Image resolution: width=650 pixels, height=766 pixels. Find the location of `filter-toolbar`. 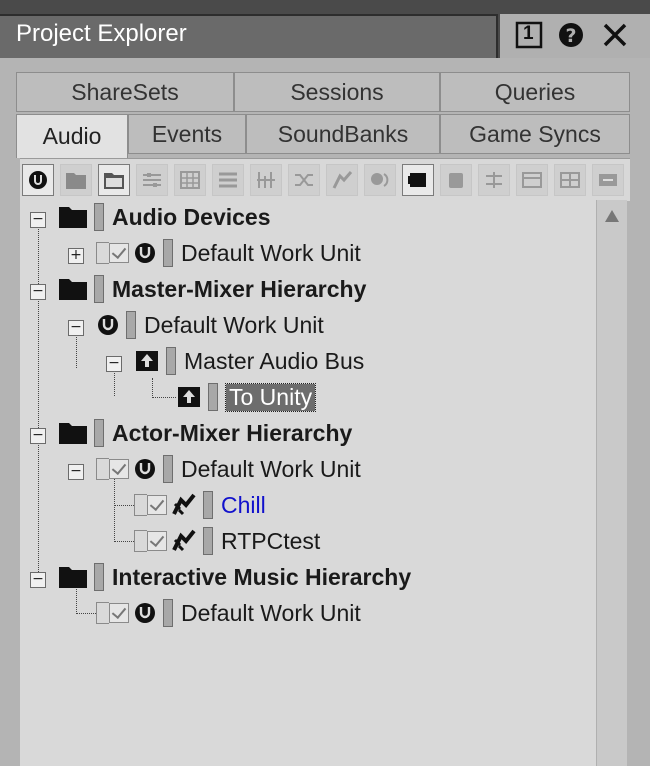

filter-toolbar is located at coordinates (325, 179).